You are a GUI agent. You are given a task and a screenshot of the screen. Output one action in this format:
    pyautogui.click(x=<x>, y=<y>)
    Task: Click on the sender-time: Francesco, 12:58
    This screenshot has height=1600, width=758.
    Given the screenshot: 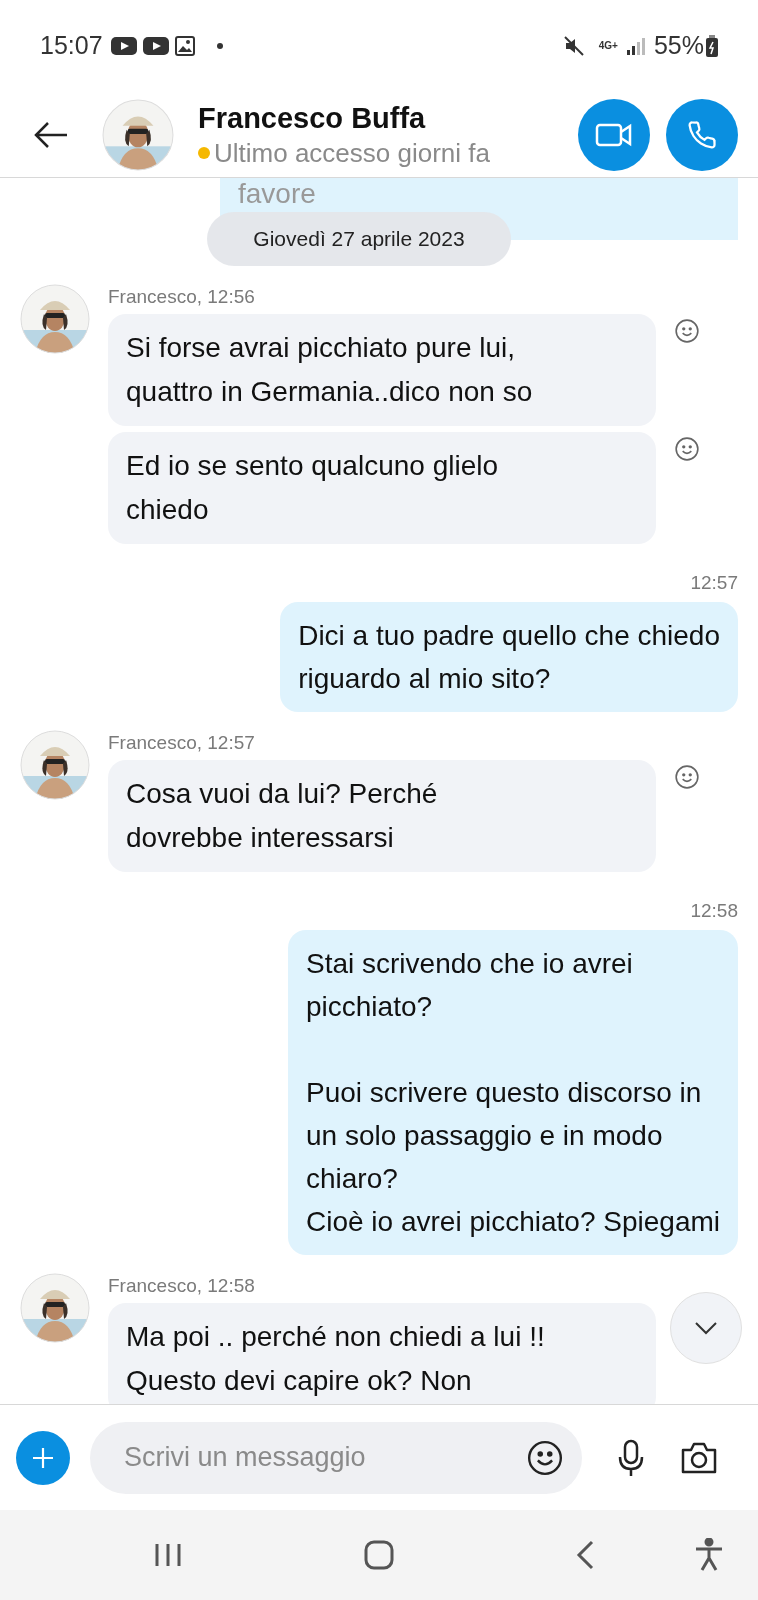 What is the action you would take?
    pyautogui.click(x=182, y=1285)
    